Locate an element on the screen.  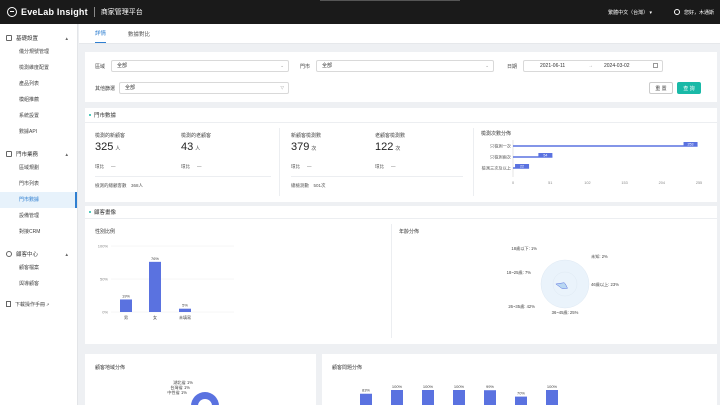
skin-chart-title: 顧客問題分佈 is located at coordinates (347, 368).